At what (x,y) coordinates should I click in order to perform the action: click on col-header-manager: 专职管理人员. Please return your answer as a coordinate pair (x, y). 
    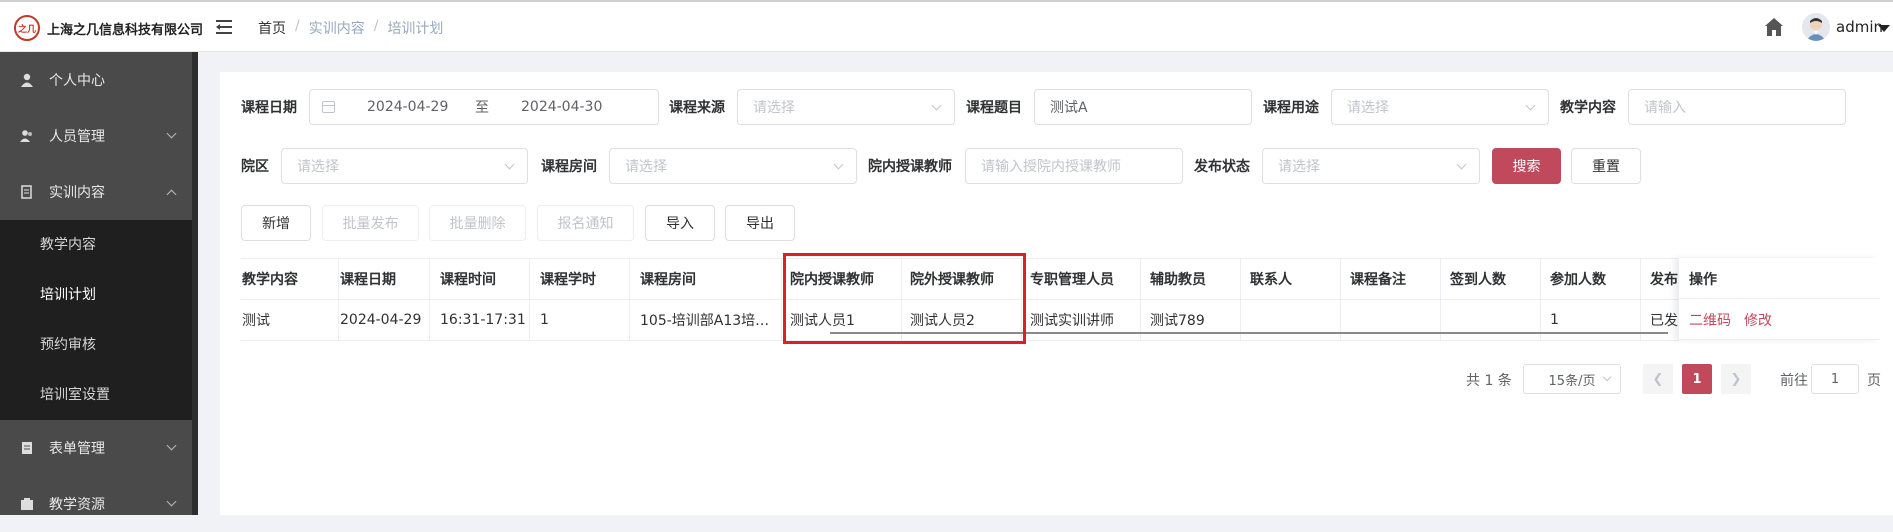
    Looking at the image, I should click on (1084, 279).